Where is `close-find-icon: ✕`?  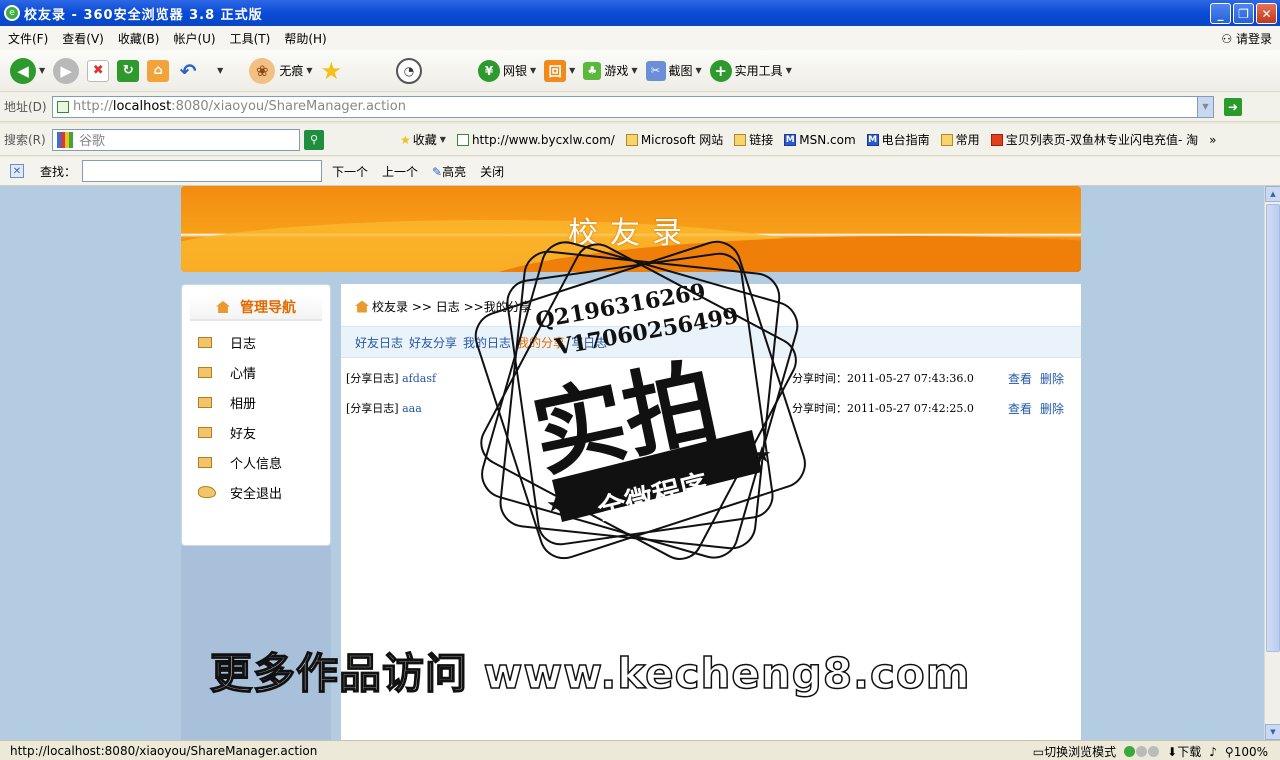 close-find-icon: ✕ is located at coordinates (17, 171).